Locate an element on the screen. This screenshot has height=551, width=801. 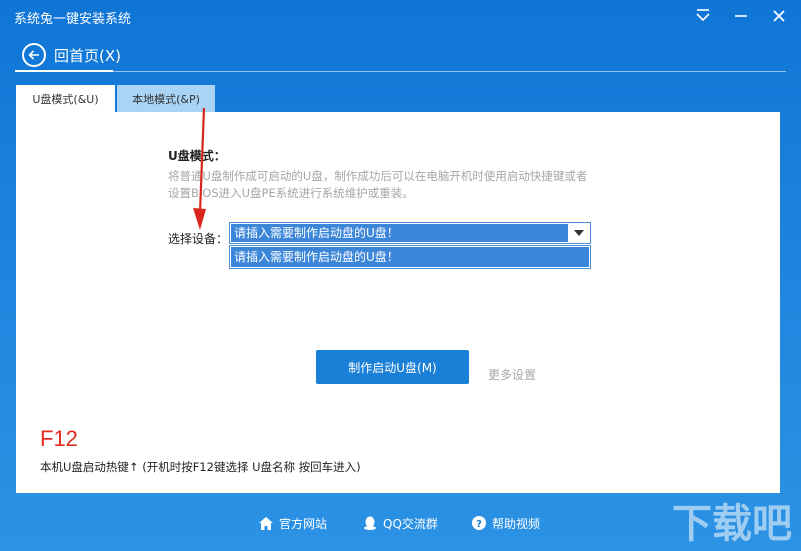
home-icon is located at coordinates (266, 523).